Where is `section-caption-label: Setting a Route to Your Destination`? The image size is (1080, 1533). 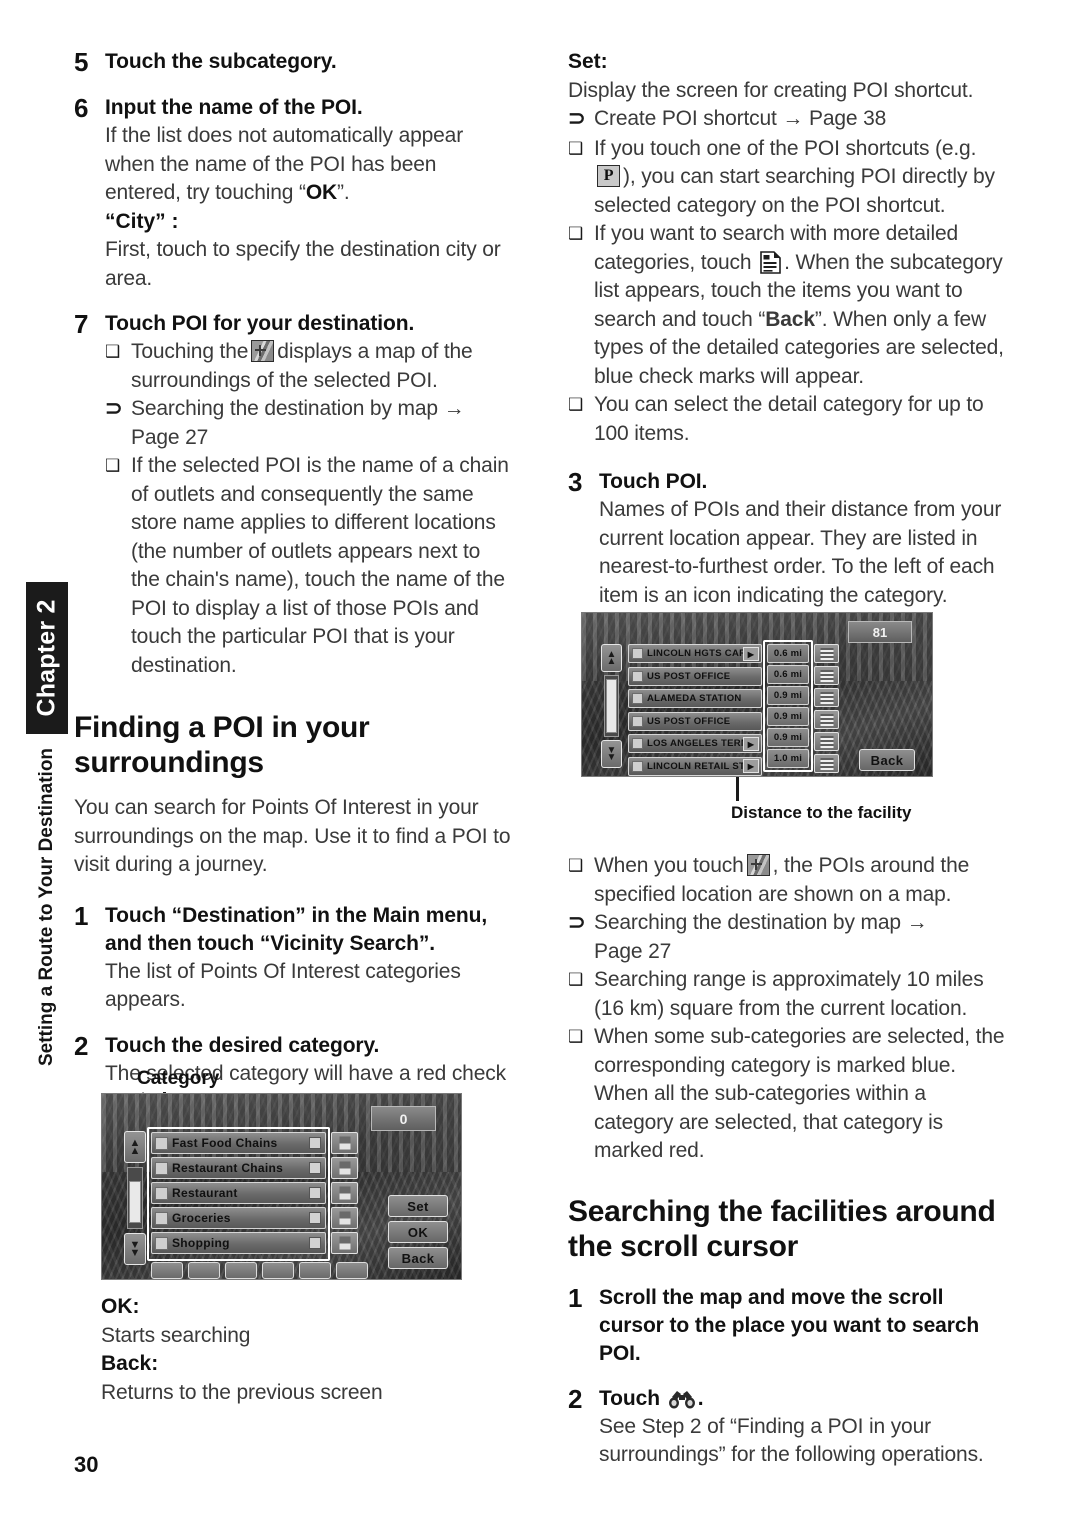 section-caption-label: Setting a Route to Your Destination is located at coordinates (46, 907).